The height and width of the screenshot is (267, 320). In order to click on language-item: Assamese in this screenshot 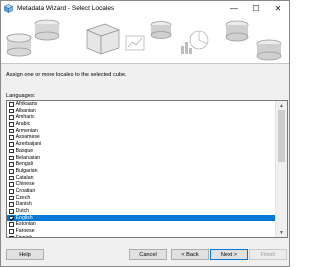, I will do `click(141, 137)`.